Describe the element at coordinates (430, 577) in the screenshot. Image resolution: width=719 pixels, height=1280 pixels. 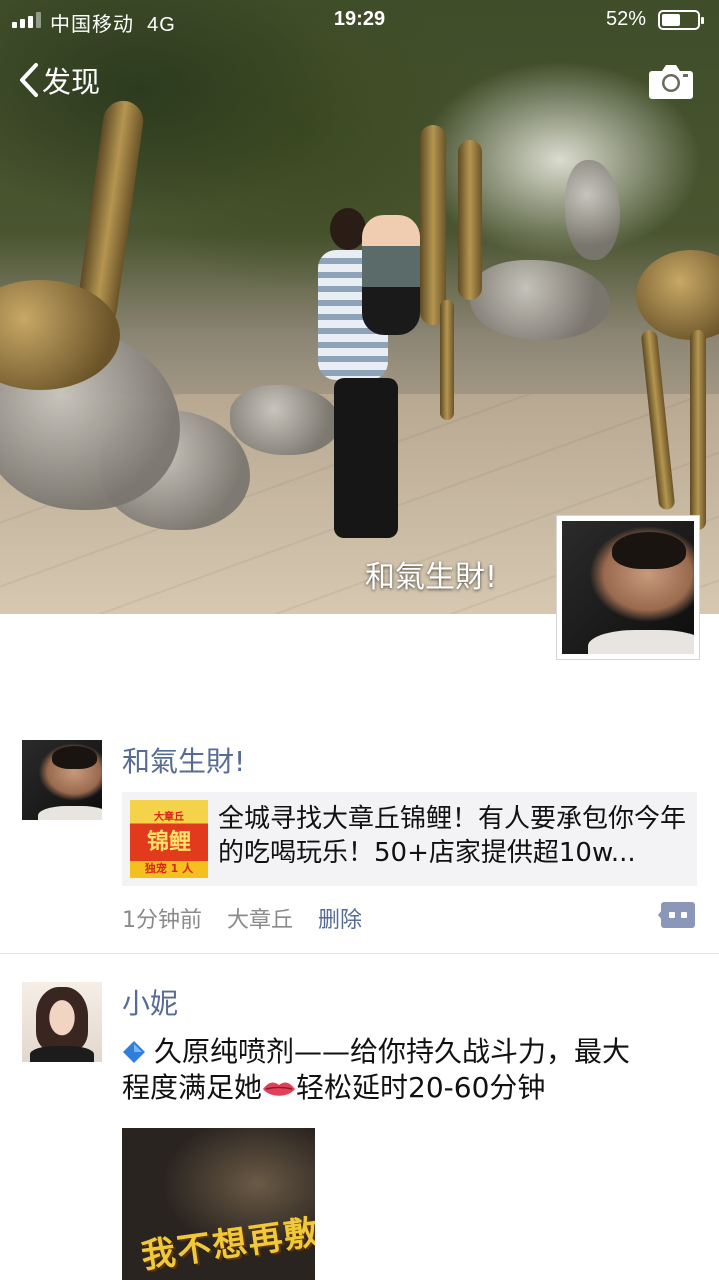
I see `cover-user-name: 和氣生財!` at that location.